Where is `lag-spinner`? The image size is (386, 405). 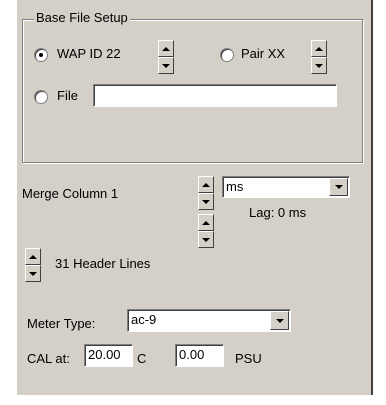 lag-spinner is located at coordinates (206, 231).